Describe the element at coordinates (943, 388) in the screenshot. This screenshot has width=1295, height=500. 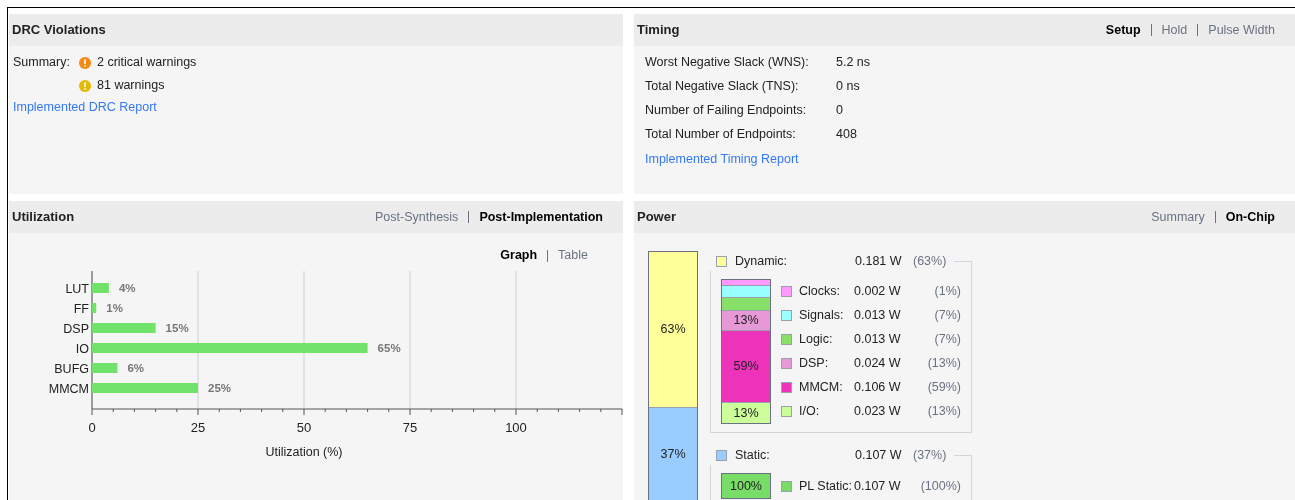
I see `power-percent: (59%)` at that location.